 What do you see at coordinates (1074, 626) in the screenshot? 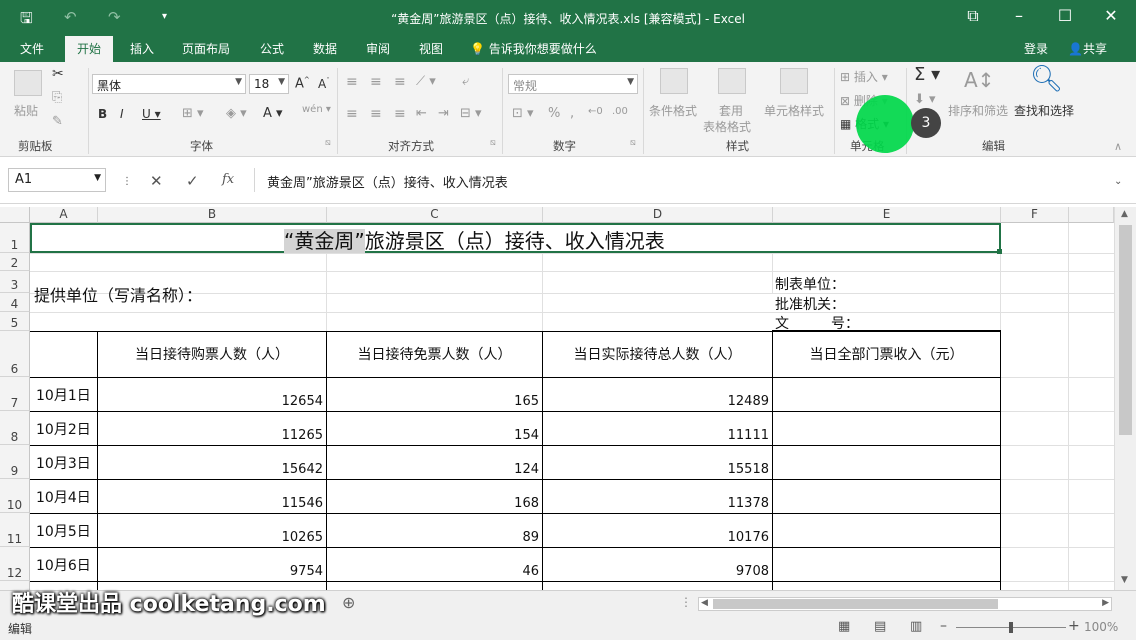
I see `zoom-in-icon: +` at bounding box center [1074, 626].